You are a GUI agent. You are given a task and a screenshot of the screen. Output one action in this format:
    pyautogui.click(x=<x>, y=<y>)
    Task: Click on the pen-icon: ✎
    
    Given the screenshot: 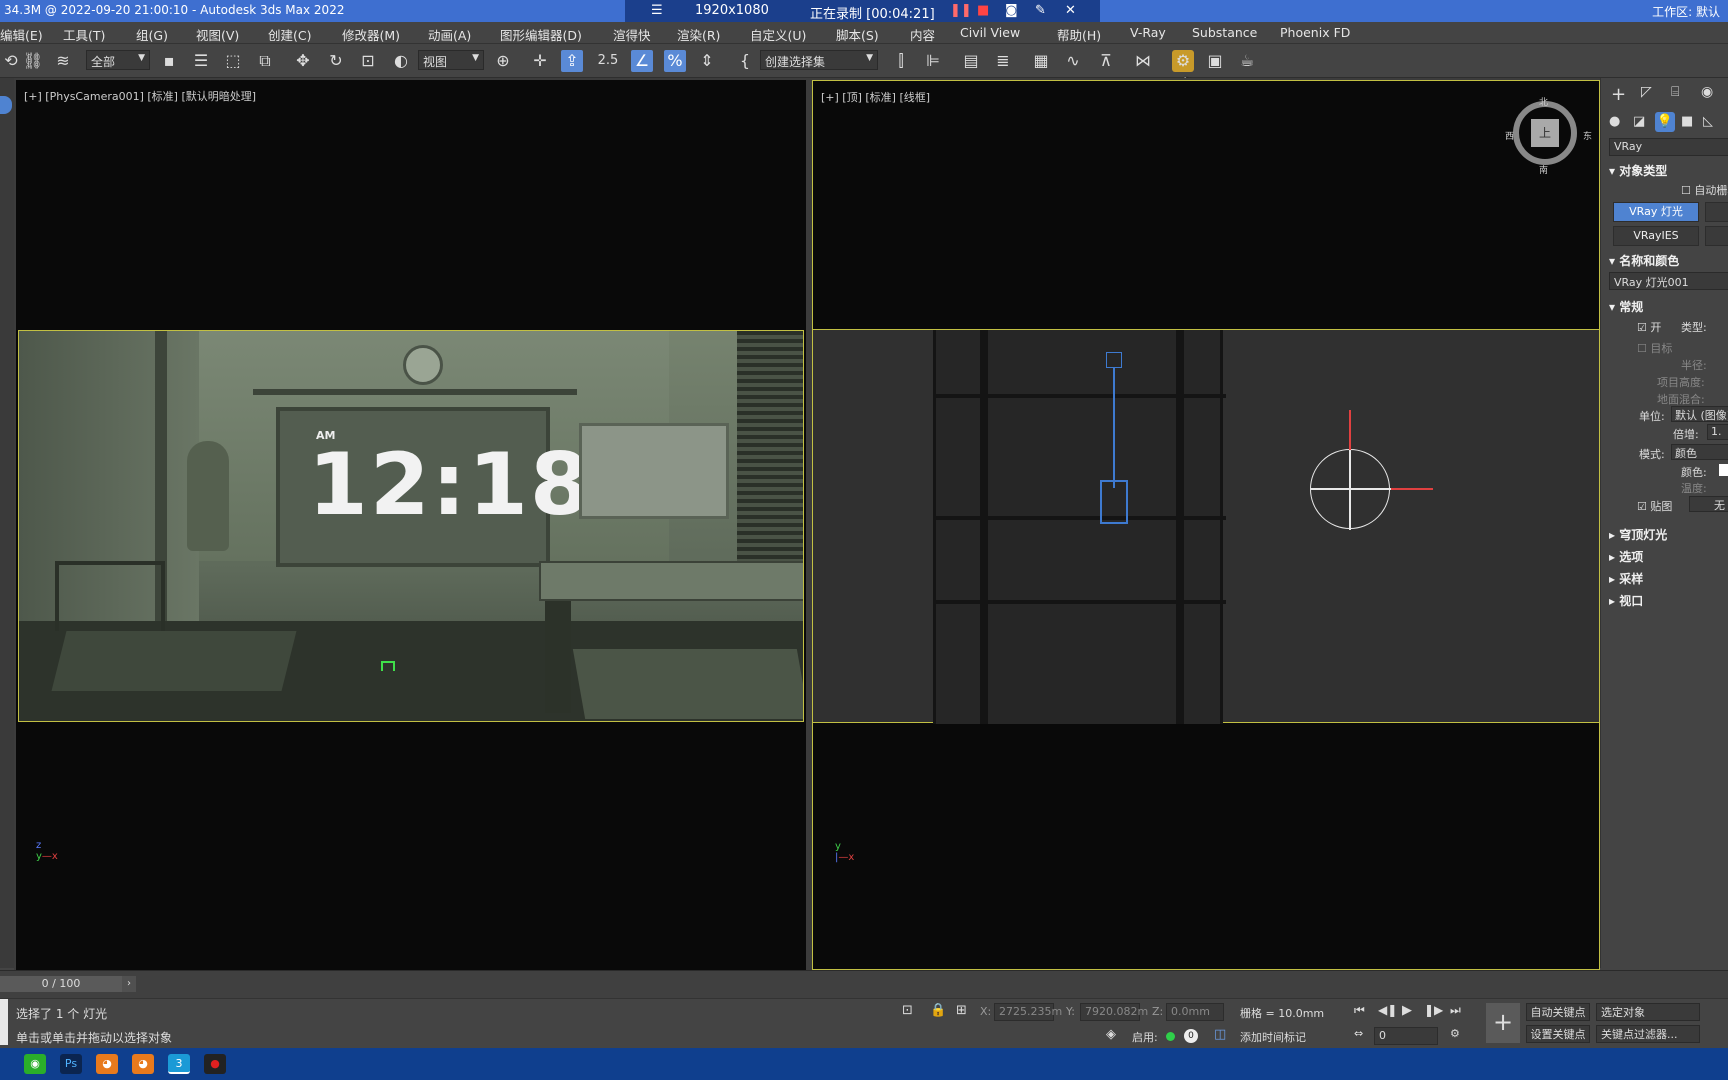 What is the action you would take?
    pyautogui.click(x=1040, y=10)
    